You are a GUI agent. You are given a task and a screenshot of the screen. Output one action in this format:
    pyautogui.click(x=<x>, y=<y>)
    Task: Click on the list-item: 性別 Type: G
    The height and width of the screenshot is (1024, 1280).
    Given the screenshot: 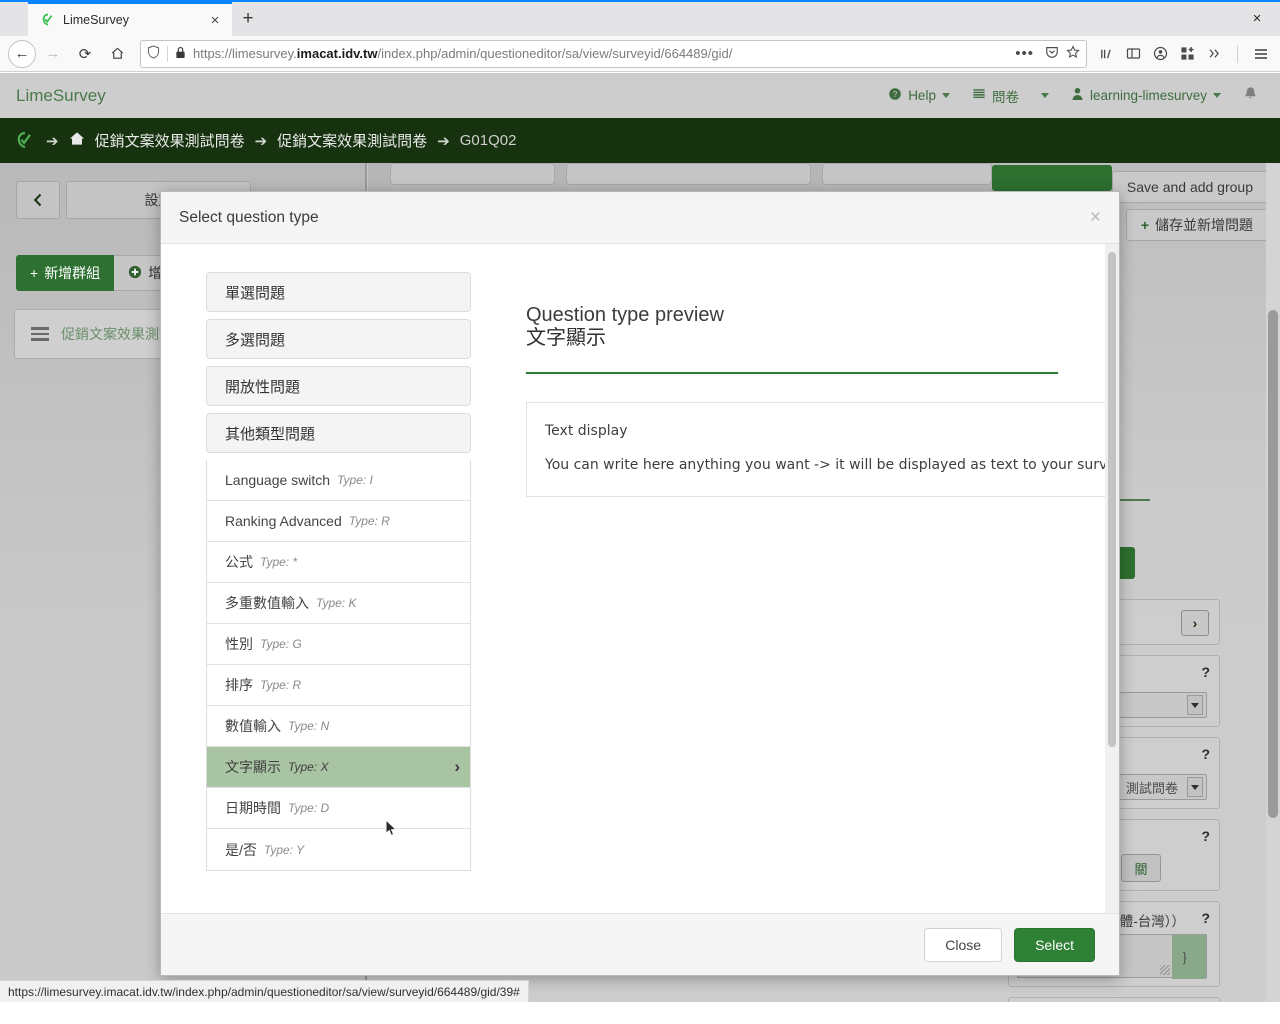 What is the action you would take?
    pyautogui.click(x=338, y=644)
    